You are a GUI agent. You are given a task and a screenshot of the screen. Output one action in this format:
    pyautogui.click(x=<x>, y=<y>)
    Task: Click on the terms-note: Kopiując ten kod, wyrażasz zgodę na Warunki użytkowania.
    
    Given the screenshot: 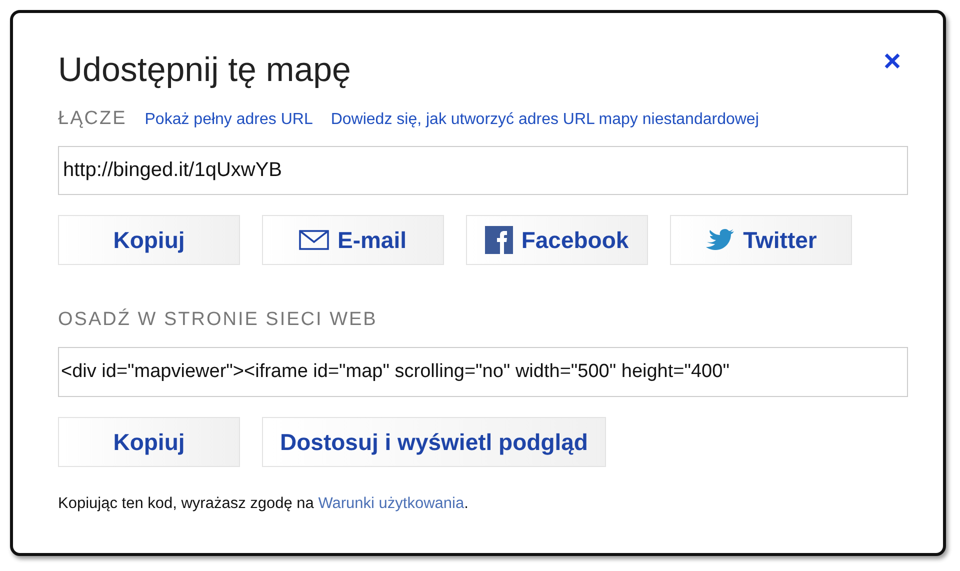 What is the action you would take?
    pyautogui.click(x=264, y=504)
    